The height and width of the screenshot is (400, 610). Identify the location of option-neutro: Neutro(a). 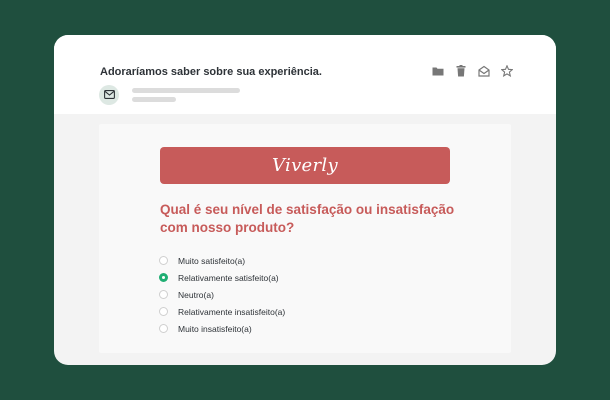
(222, 294).